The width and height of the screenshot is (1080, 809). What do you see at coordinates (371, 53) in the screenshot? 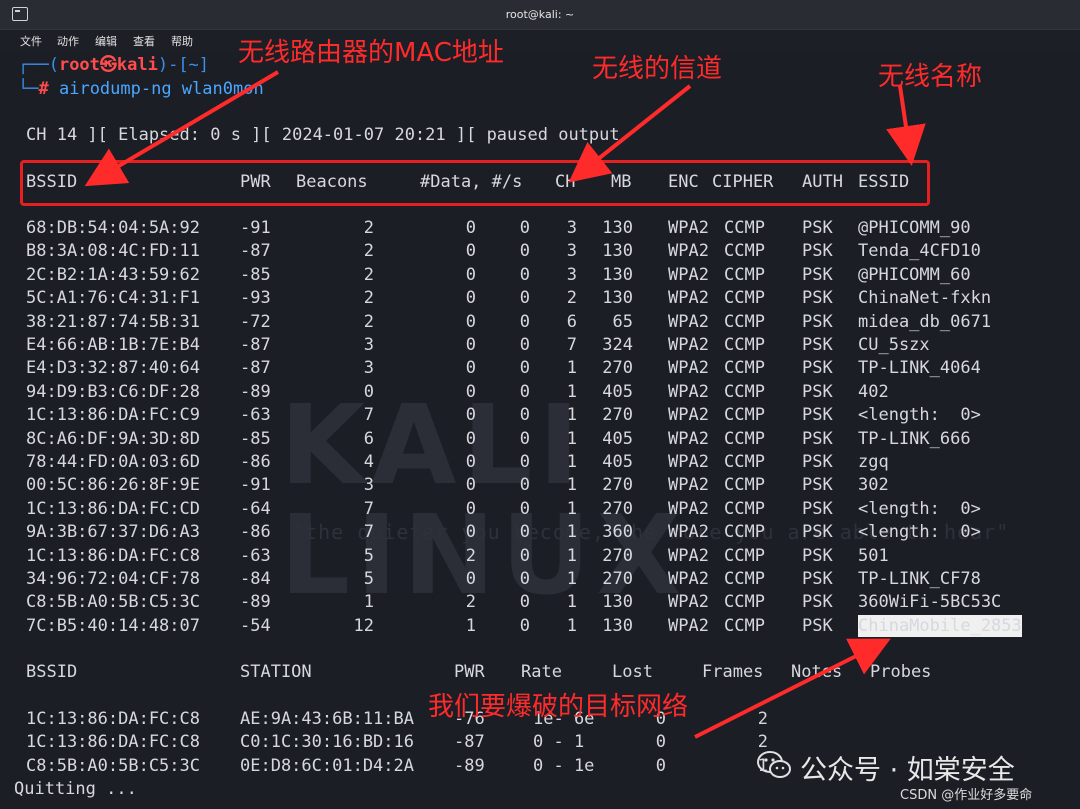
I see `annotation-mac: 无线路由器的MAC地址` at bounding box center [371, 53].